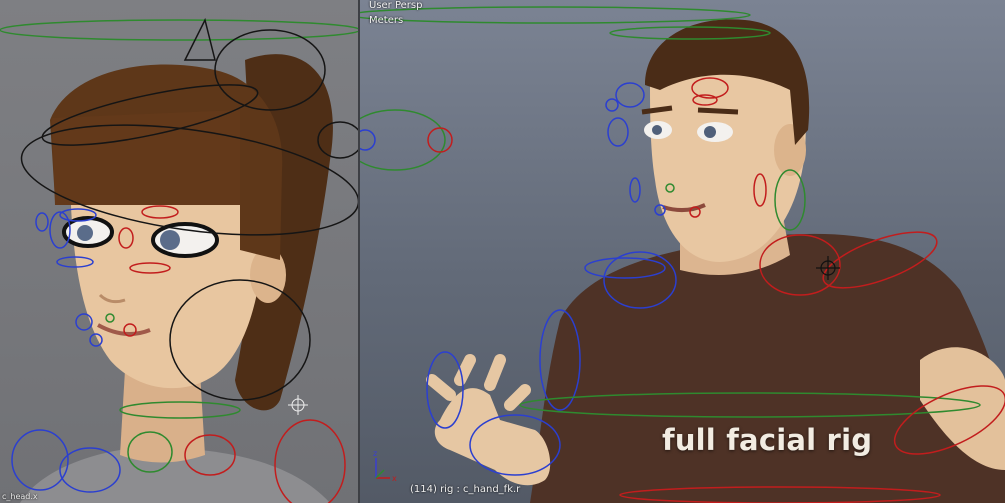 The width and height of the screenshot is (1005, 503). What do you see at coordinates (767, 440) in the screenshot?
I see `caption-text: full facial rig` at bounding box center [767, 440].